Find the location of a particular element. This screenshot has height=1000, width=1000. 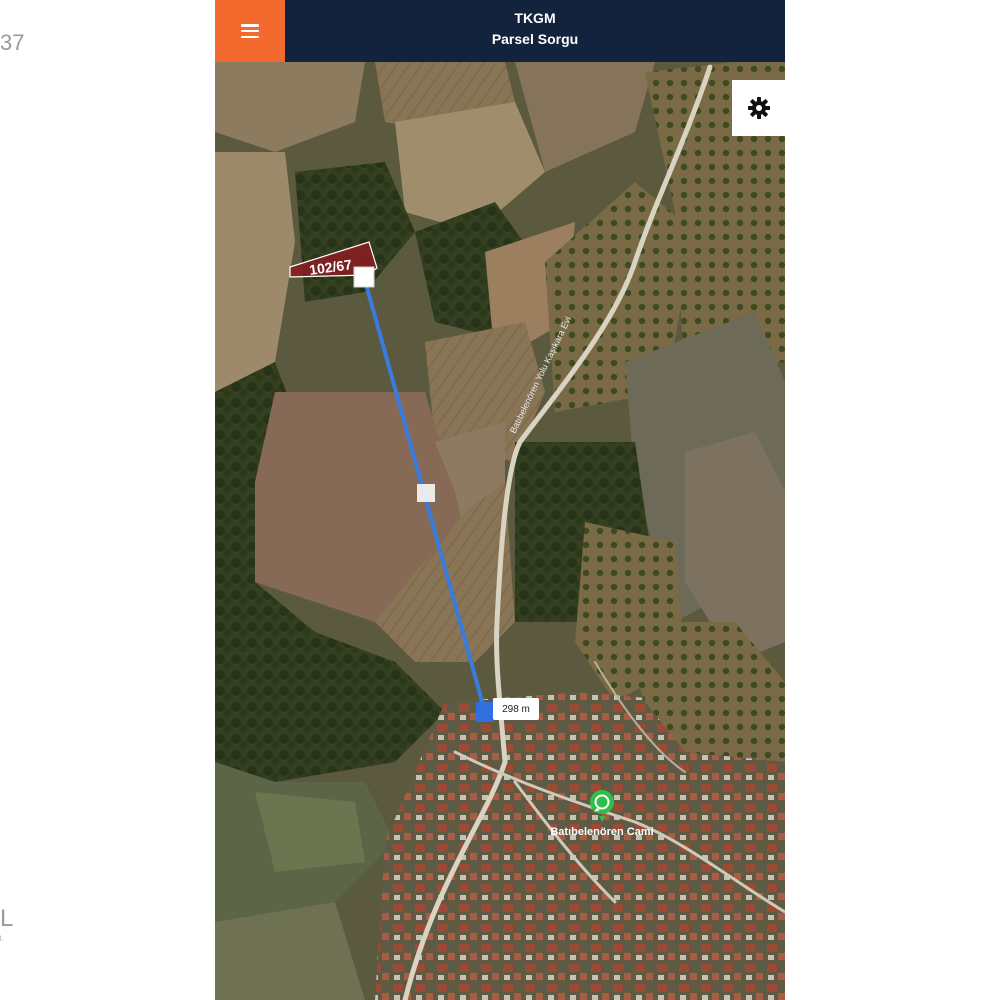

page-edge-logo-small: l. is located at coordinates (2, 939).